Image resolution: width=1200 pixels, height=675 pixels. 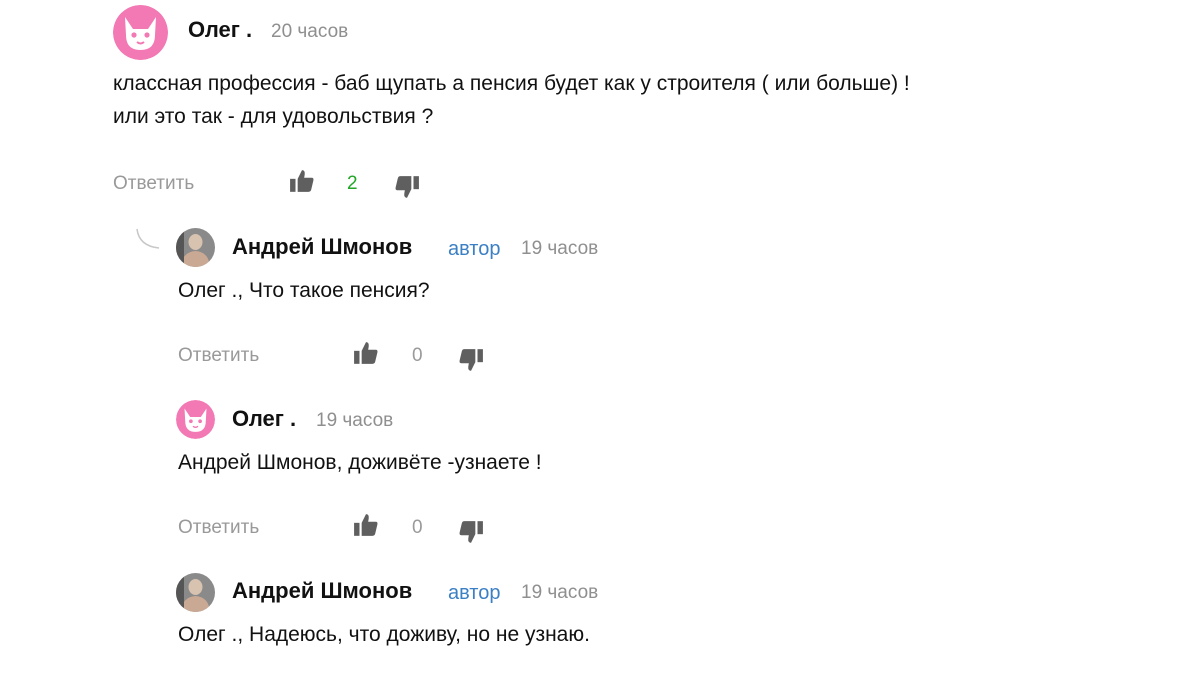 What do you see at coordinates (273, 116) in the screenshot?
I see `comment-text-line: или это так - для удовольствия ?` at bounding box center [273, 116].